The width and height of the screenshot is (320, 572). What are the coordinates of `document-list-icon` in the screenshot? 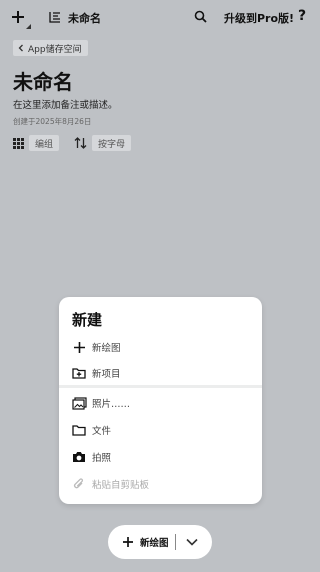 It's located at (55, 17).